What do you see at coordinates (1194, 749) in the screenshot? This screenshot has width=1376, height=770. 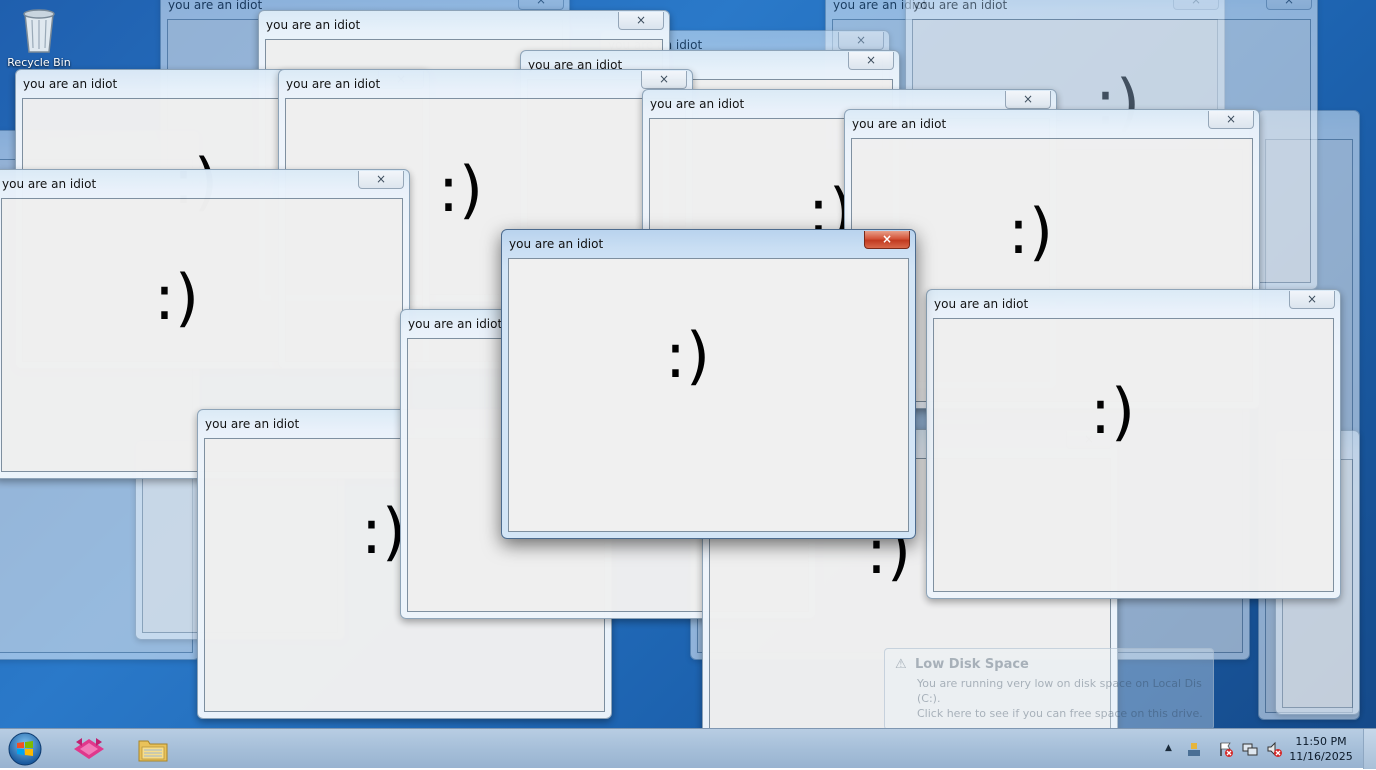 I see `network-icon` at bounding box center [1194, 749].